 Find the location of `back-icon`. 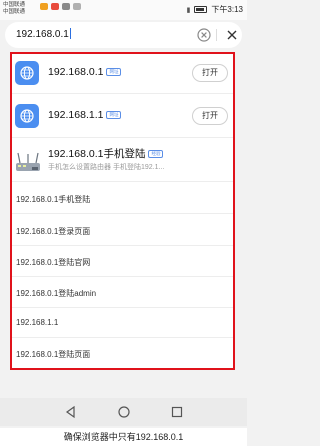

back-icon is located at coordinates (71, 412).